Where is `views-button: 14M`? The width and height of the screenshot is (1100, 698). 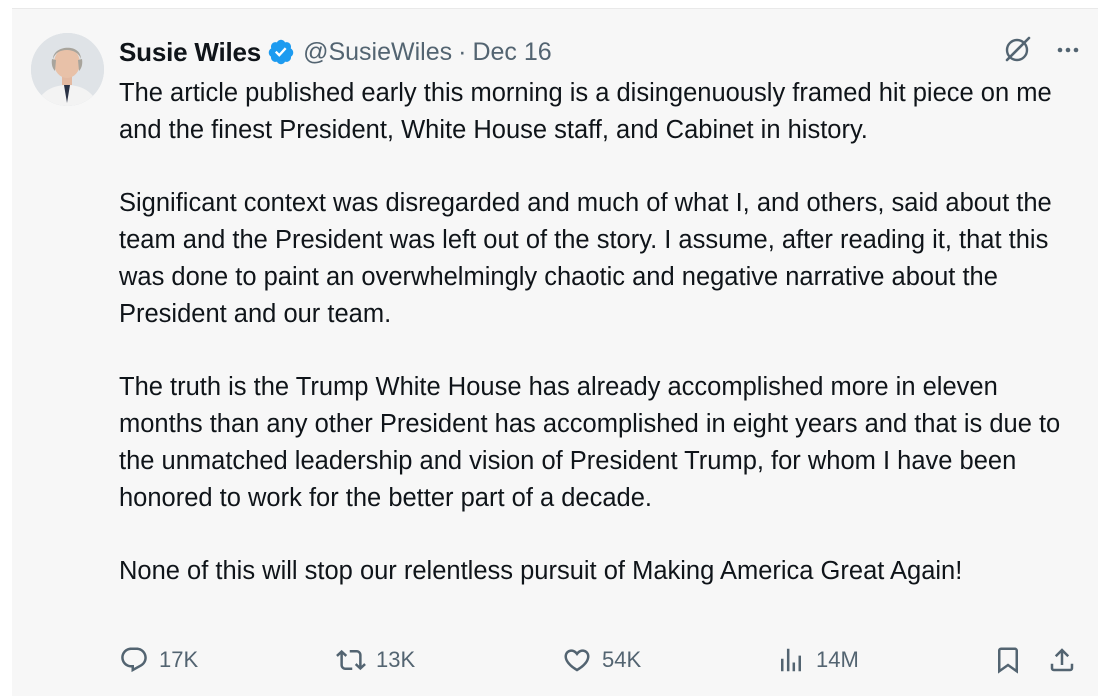
views-button: 14M is located at coordinates (817, 660).